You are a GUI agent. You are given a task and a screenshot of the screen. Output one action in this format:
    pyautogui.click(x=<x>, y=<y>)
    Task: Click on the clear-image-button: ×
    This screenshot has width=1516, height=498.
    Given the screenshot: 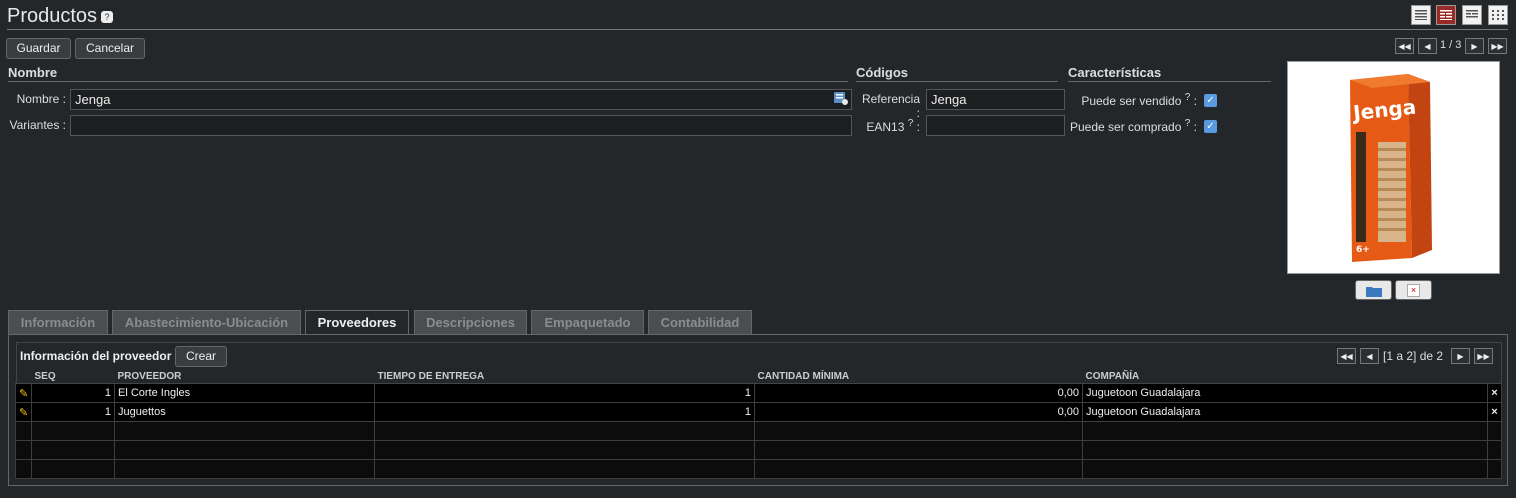 What is the action you would take?
    pyautogui.click(x=1413, y=290)
    